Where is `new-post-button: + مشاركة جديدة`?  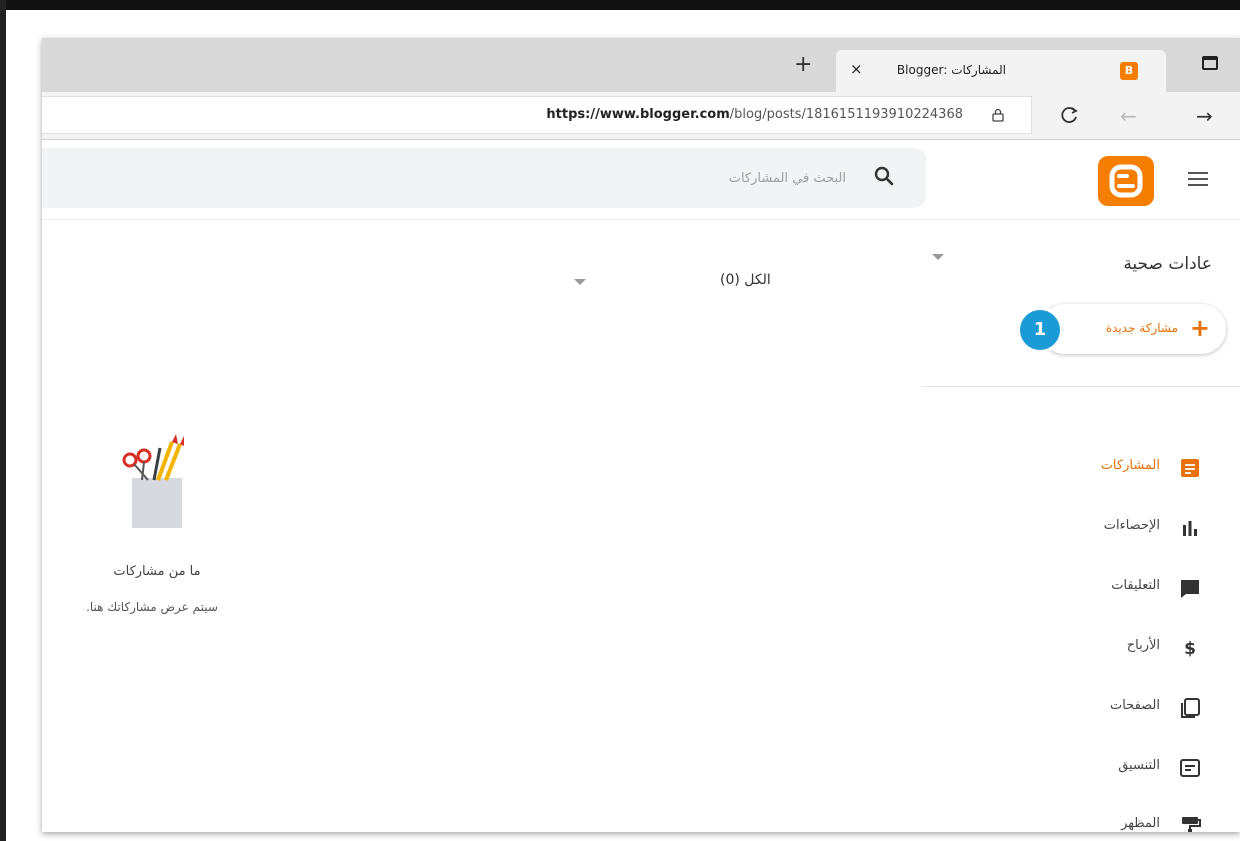
new-post-button: + مشاركة جديدة is located at coordinates (1133, 329).